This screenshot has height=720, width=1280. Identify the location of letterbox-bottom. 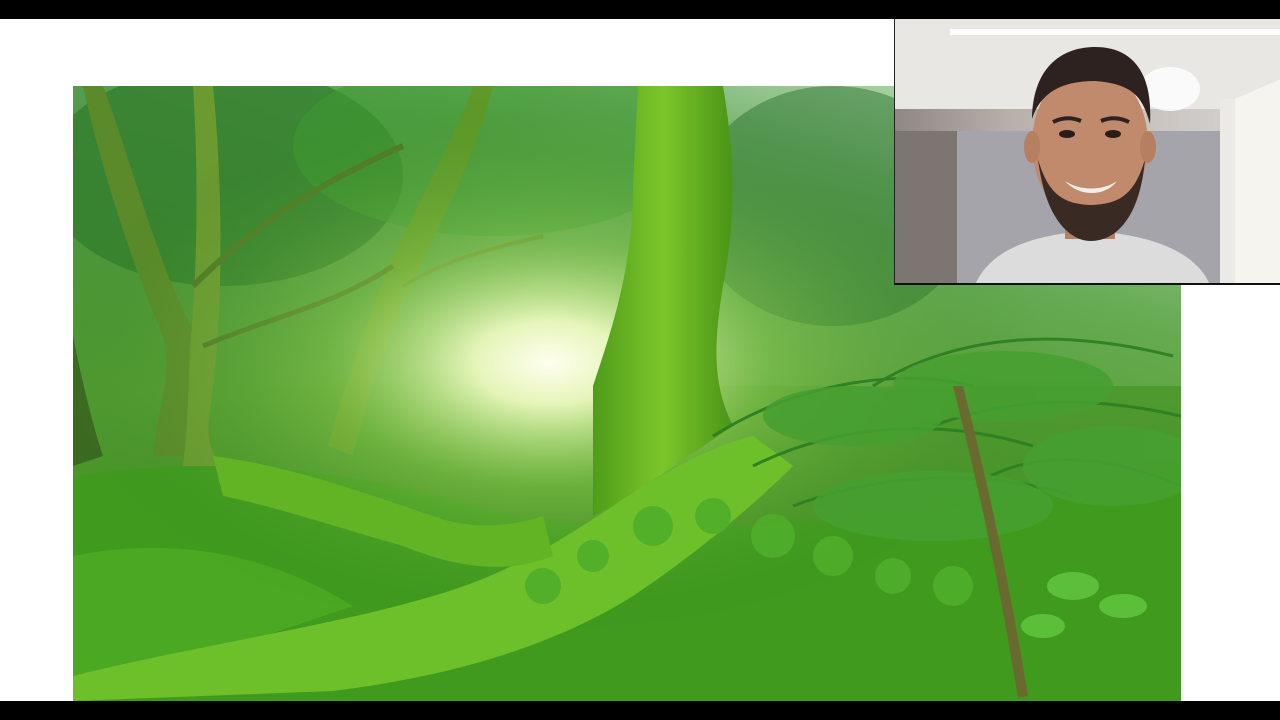
(640, 710).